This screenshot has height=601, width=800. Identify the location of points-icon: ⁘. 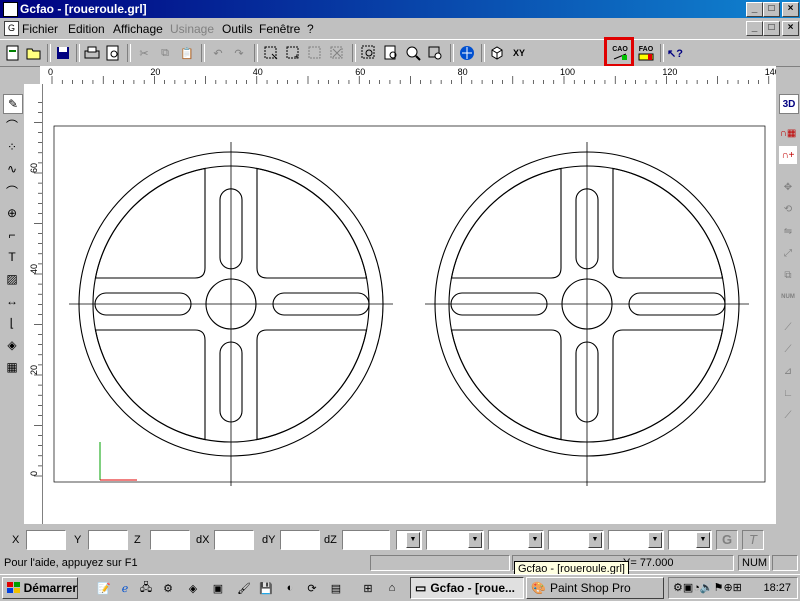
(12, 147).